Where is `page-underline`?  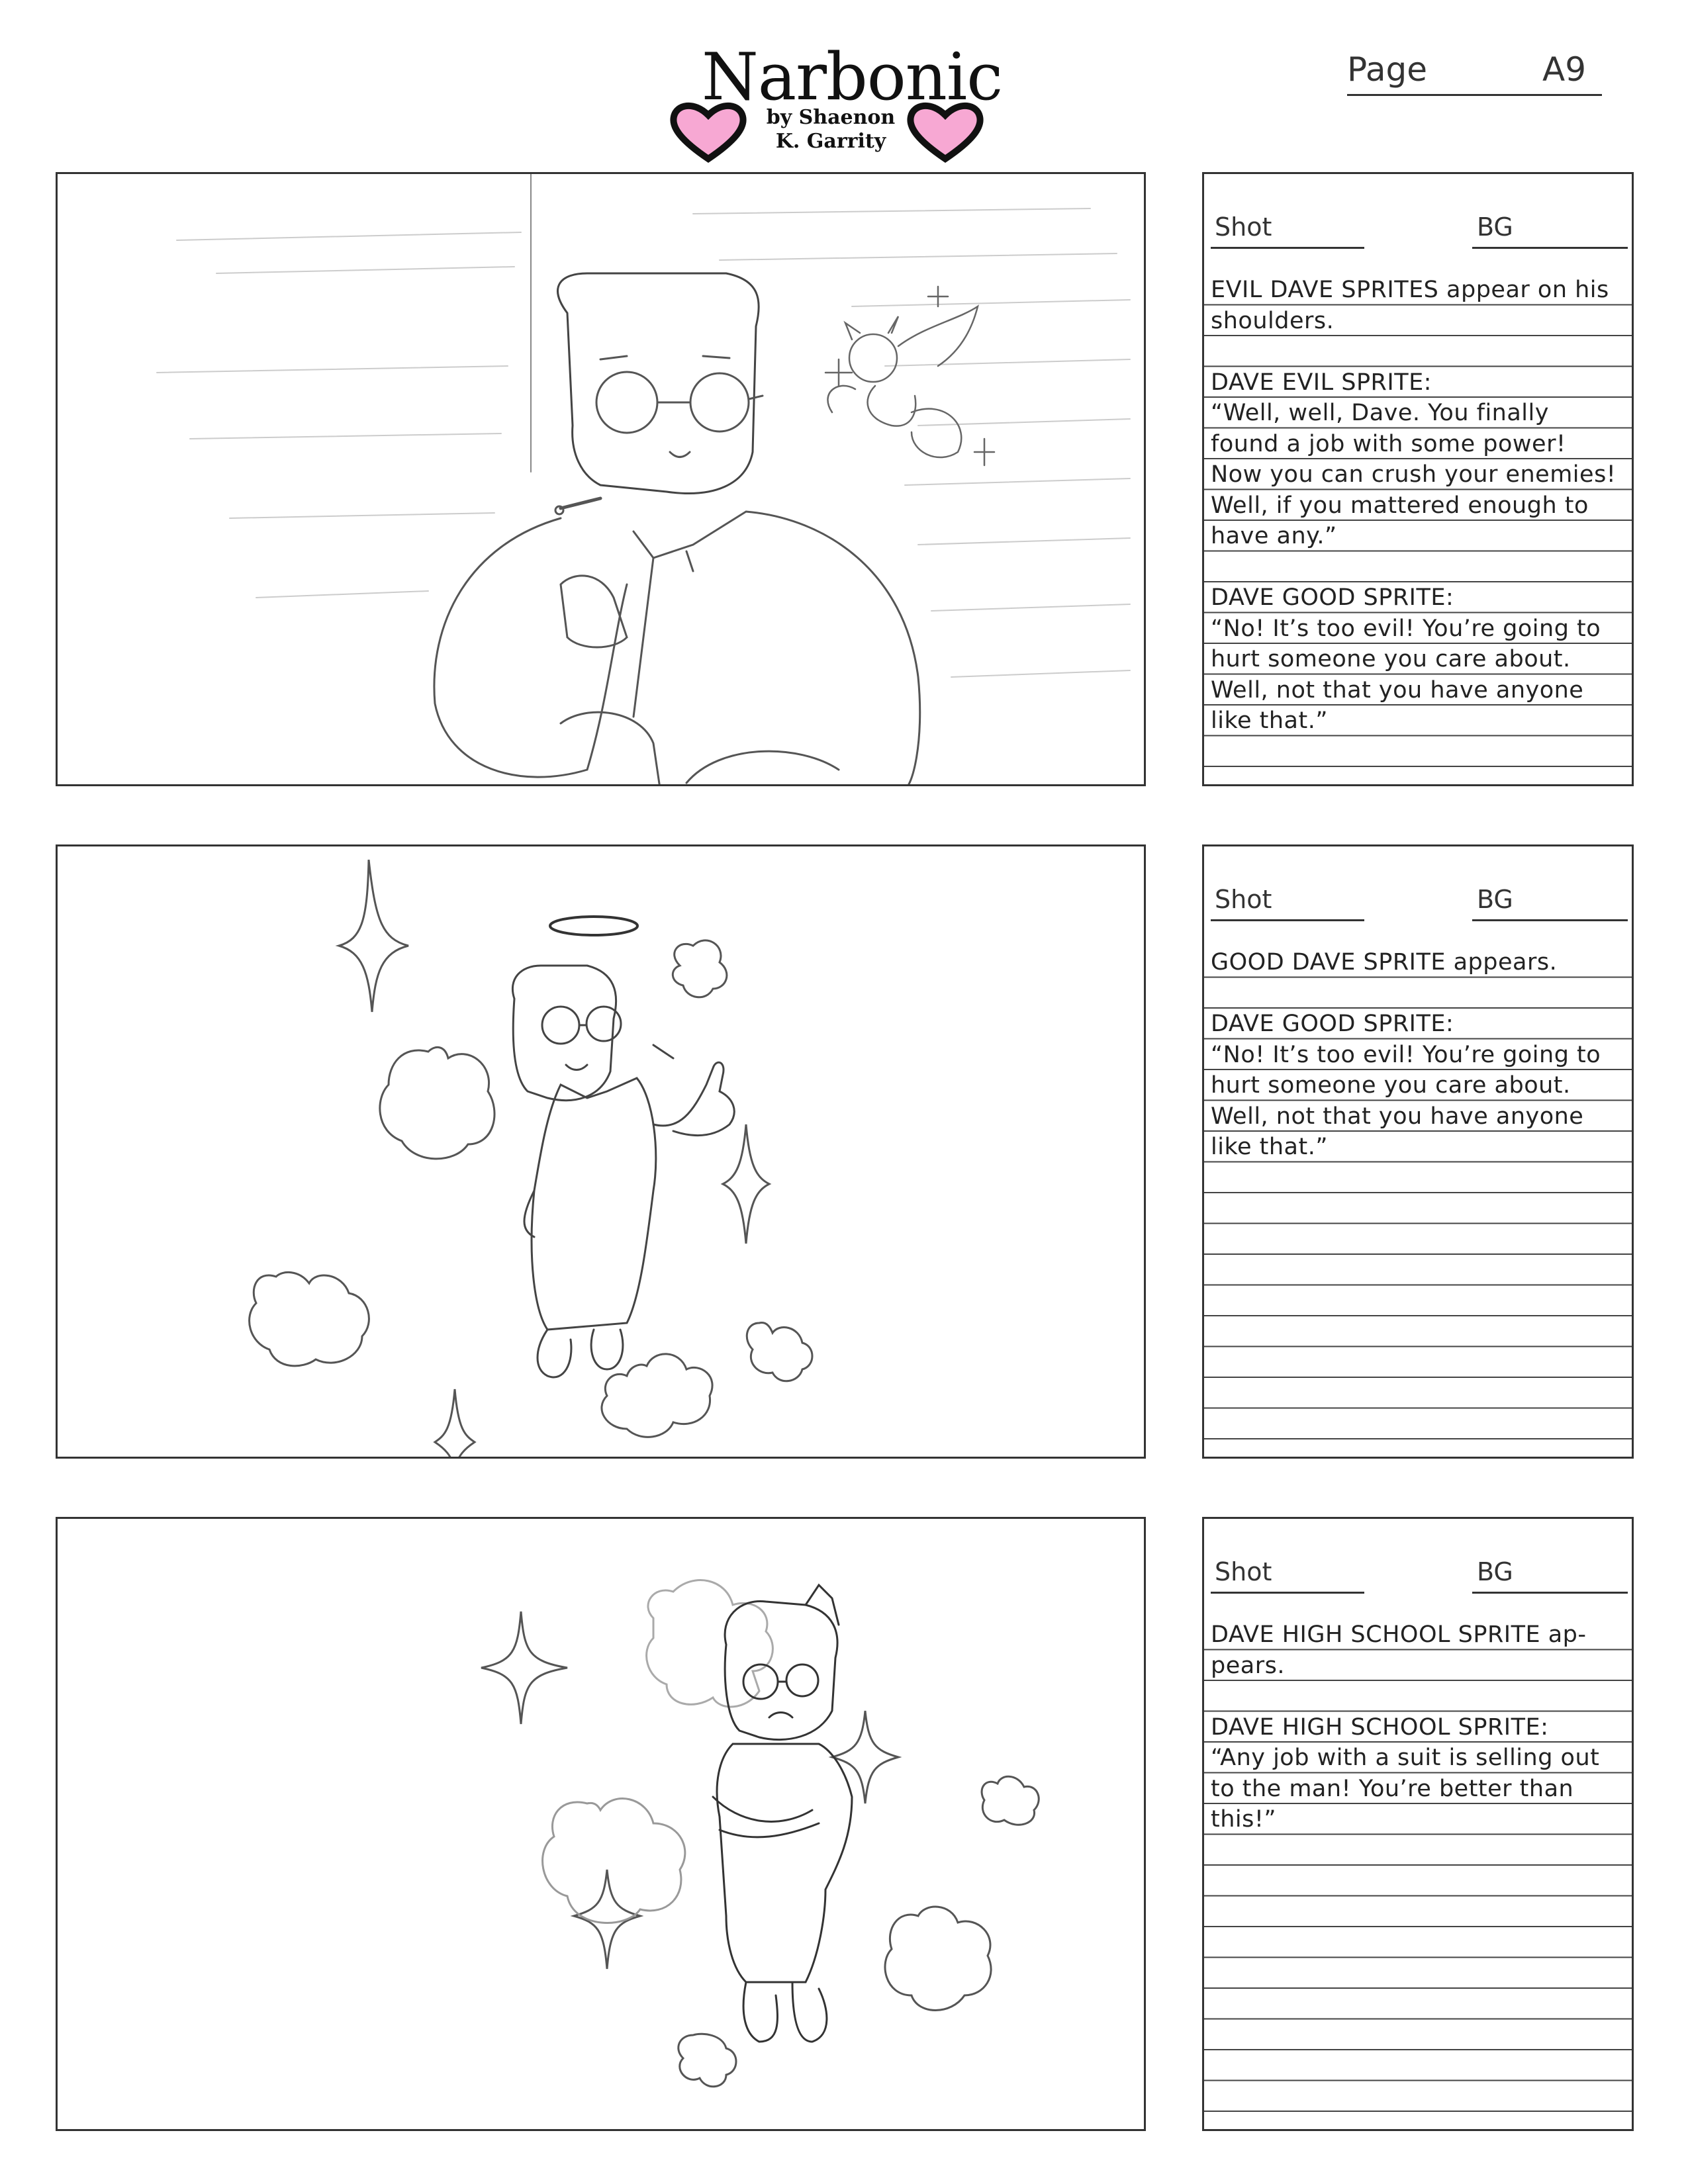 page-underline is located at coordinates (1474, 95).